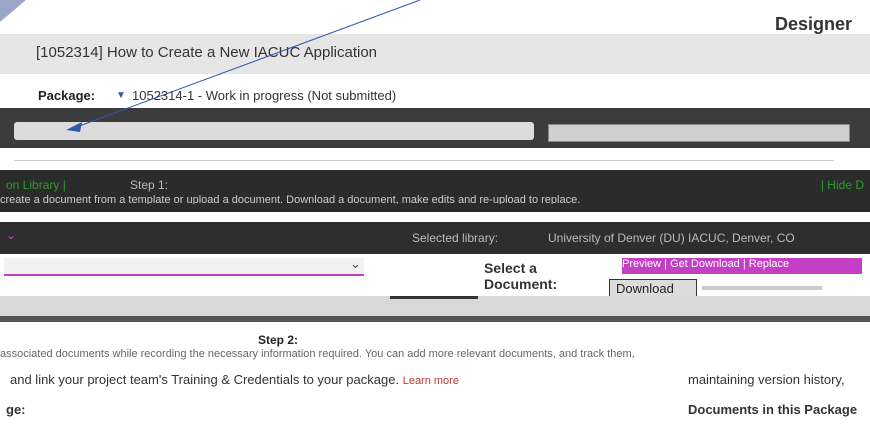 This screenshot has height=424, width=870. What do you see at coordinates (762, 288) in the screenshot?
I see `download-filler` at bounding box center [762, 288].